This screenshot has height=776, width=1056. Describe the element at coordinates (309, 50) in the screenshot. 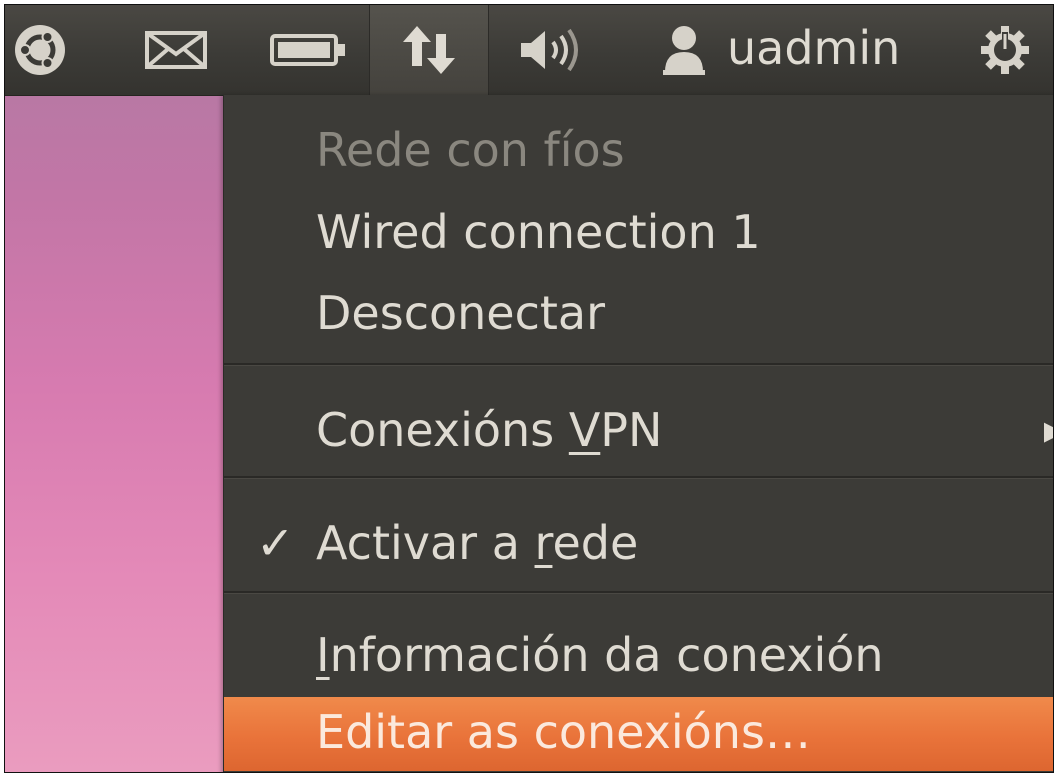

I see `battery-icon` at that location.